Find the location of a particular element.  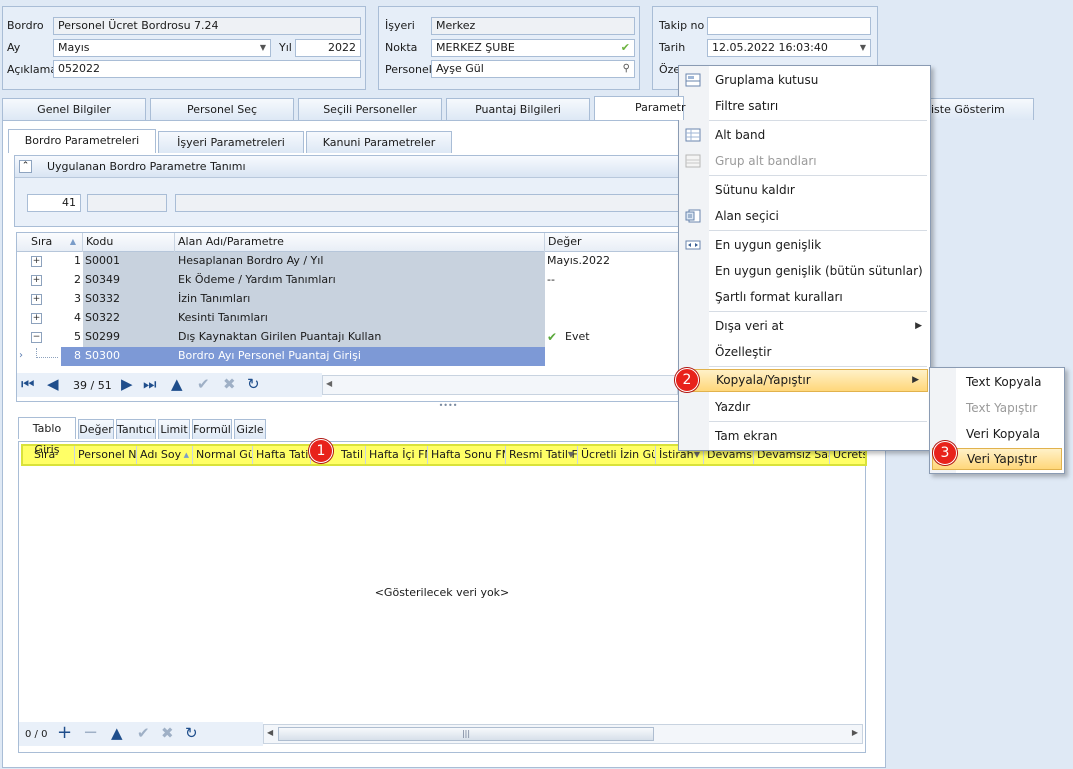

col-header-kodu: Kodu is located at coordinates (129, 242).